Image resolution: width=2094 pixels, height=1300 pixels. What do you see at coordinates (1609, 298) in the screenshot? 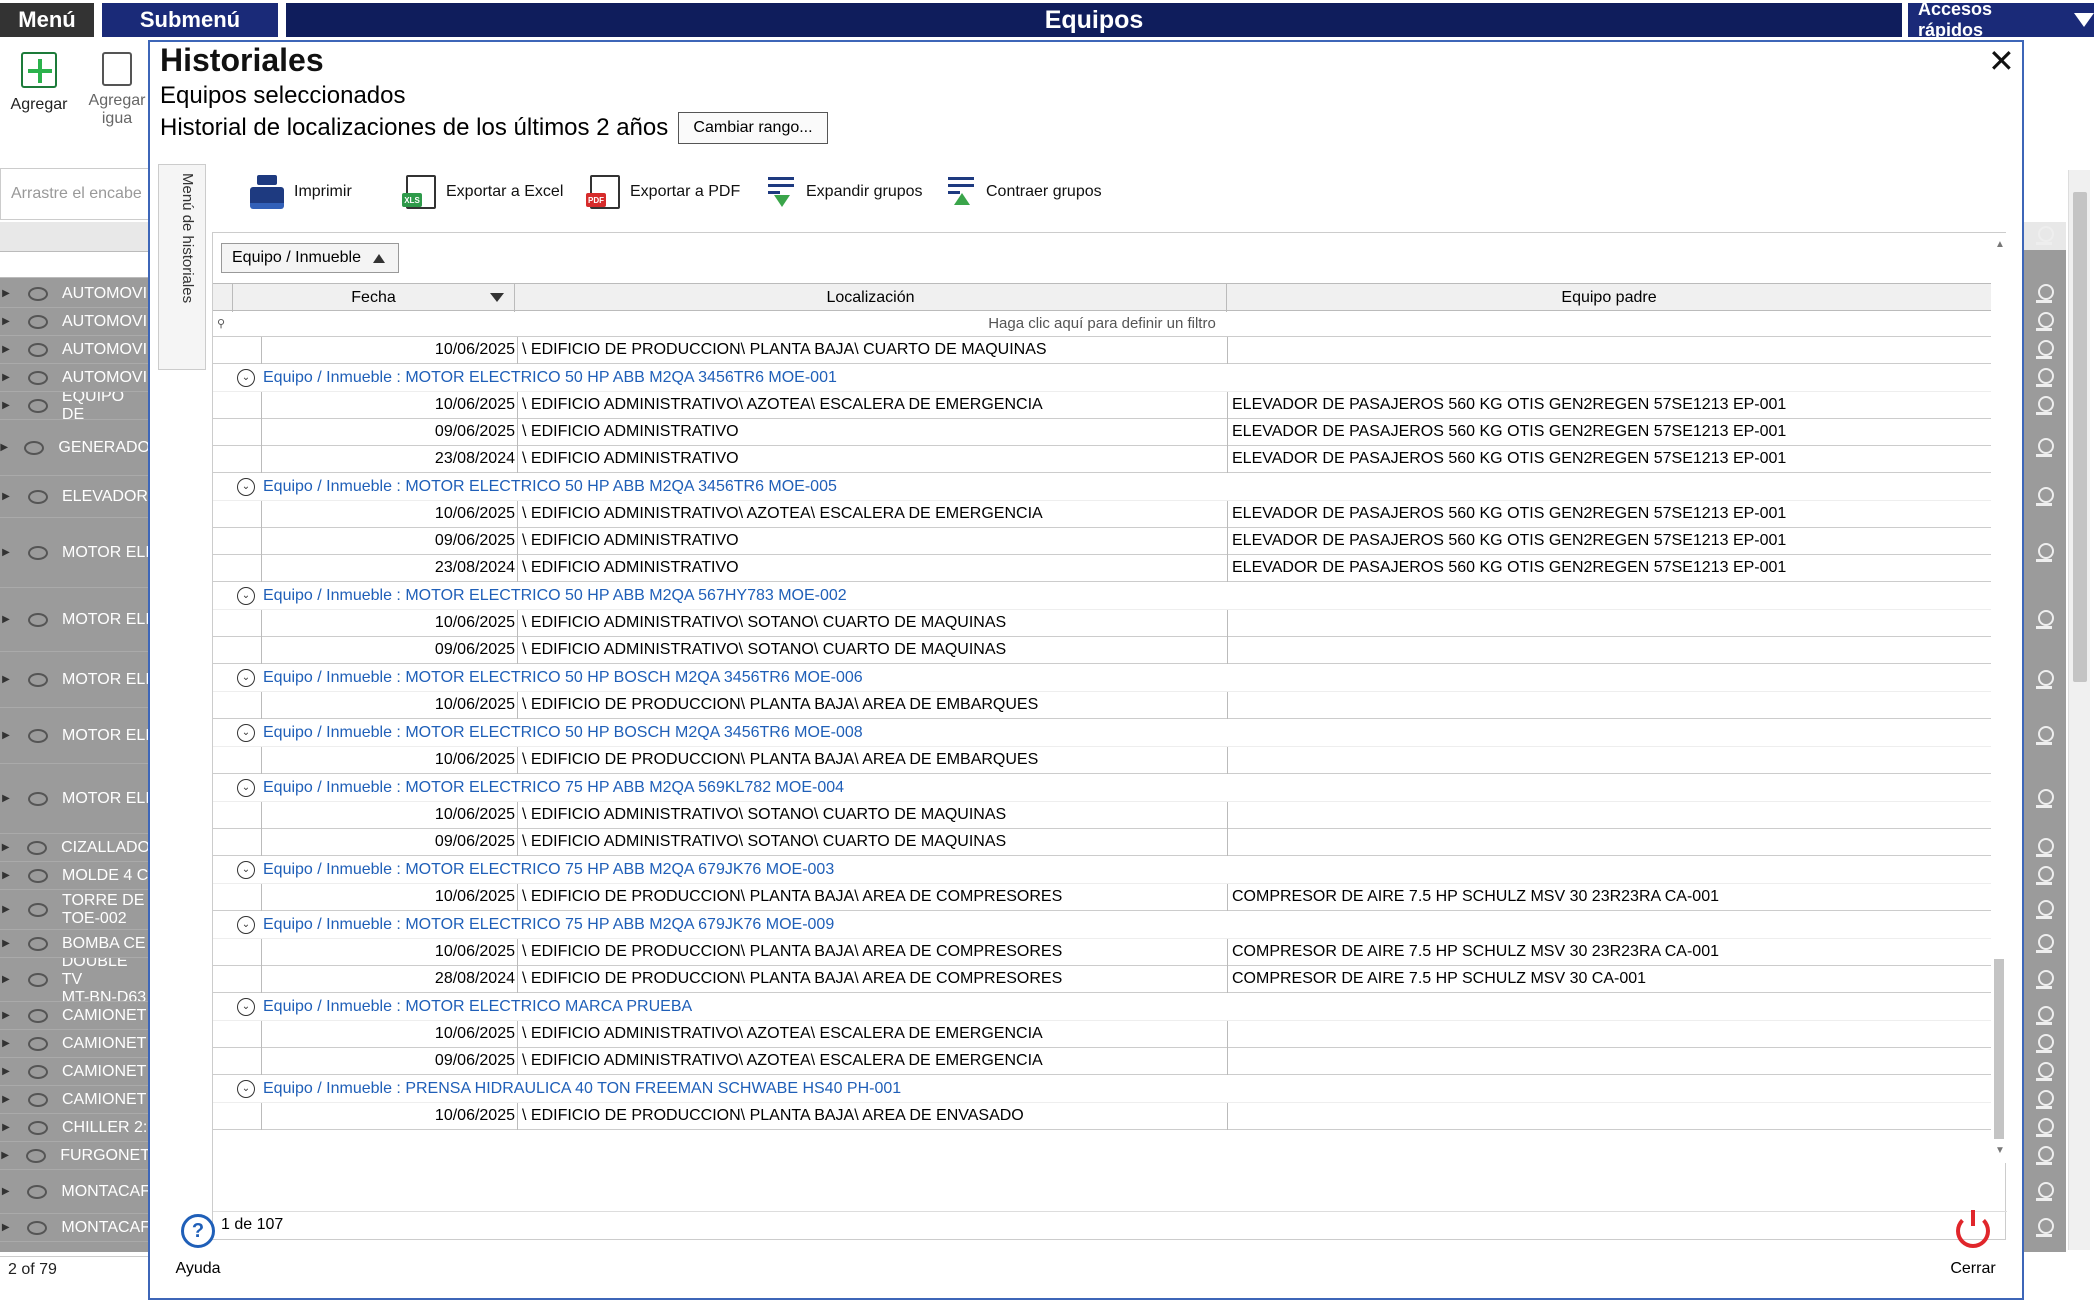
I see `parent-column-header: Equipo padre` at bounding box center [1609, 298].